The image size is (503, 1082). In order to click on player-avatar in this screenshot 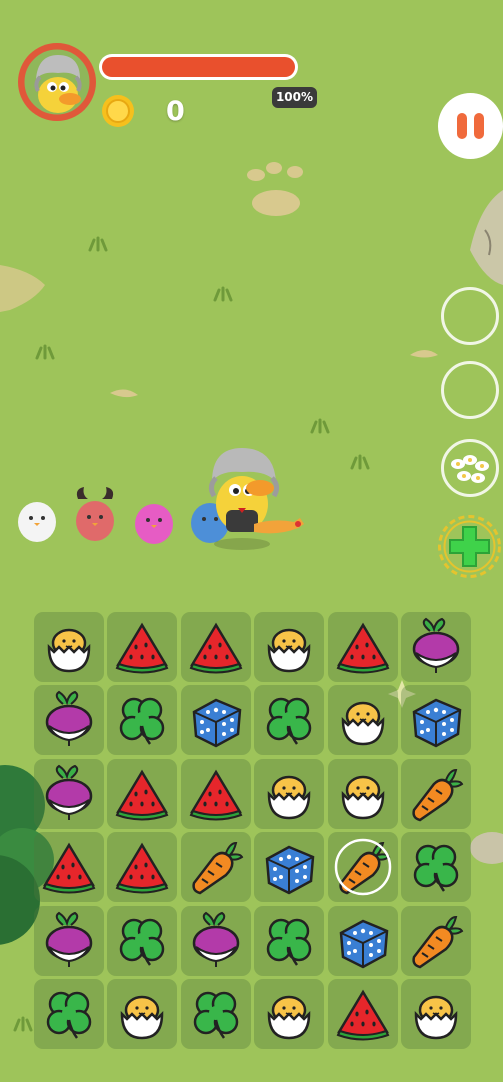, I will do `click(57, 82)`.